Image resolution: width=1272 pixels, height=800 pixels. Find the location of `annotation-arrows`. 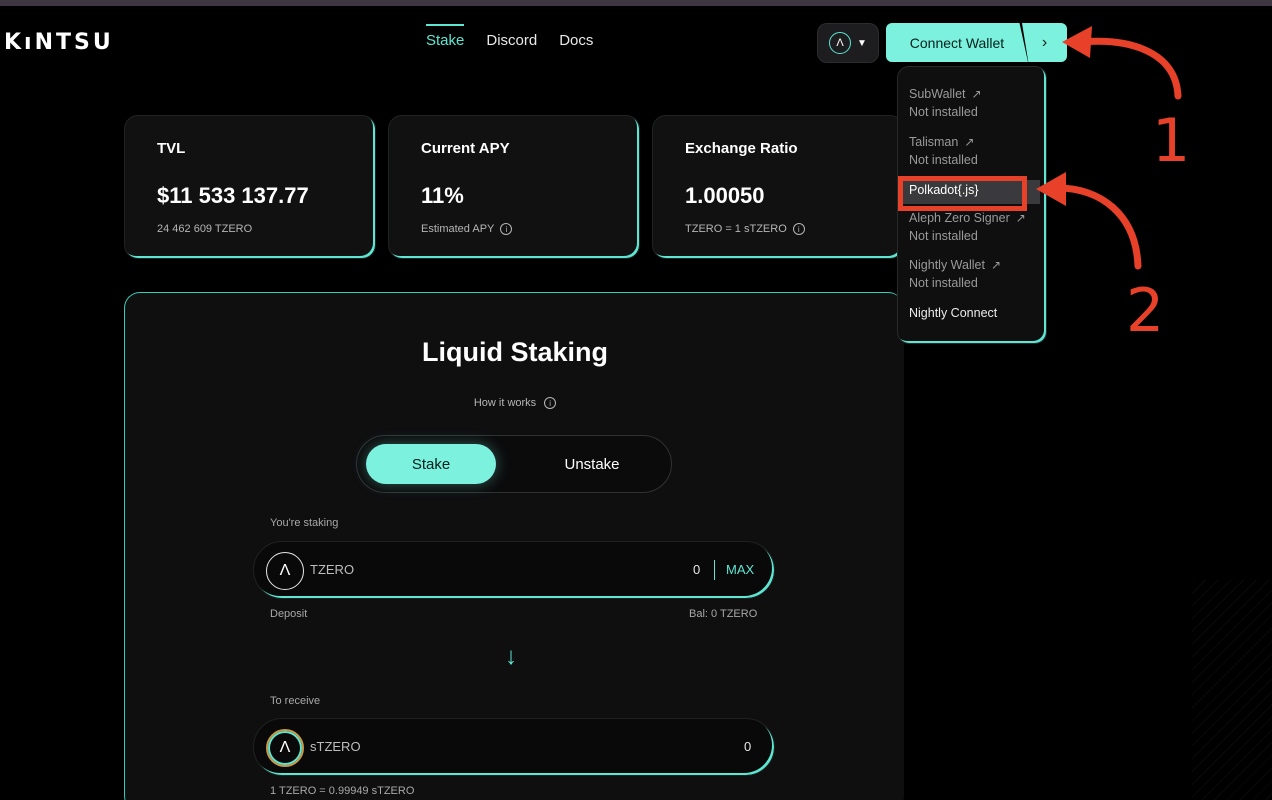

annotation-arrows is located at coordinates (1109, 148).